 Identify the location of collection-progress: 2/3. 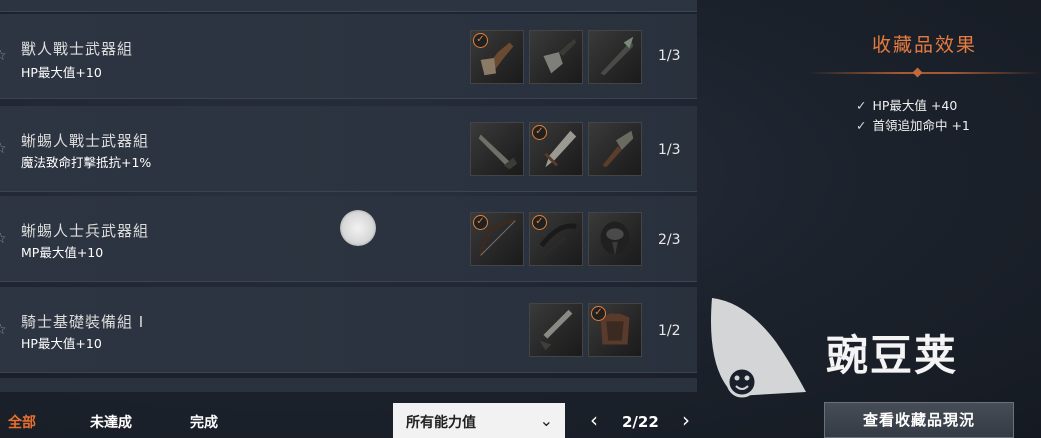
(669, 240).